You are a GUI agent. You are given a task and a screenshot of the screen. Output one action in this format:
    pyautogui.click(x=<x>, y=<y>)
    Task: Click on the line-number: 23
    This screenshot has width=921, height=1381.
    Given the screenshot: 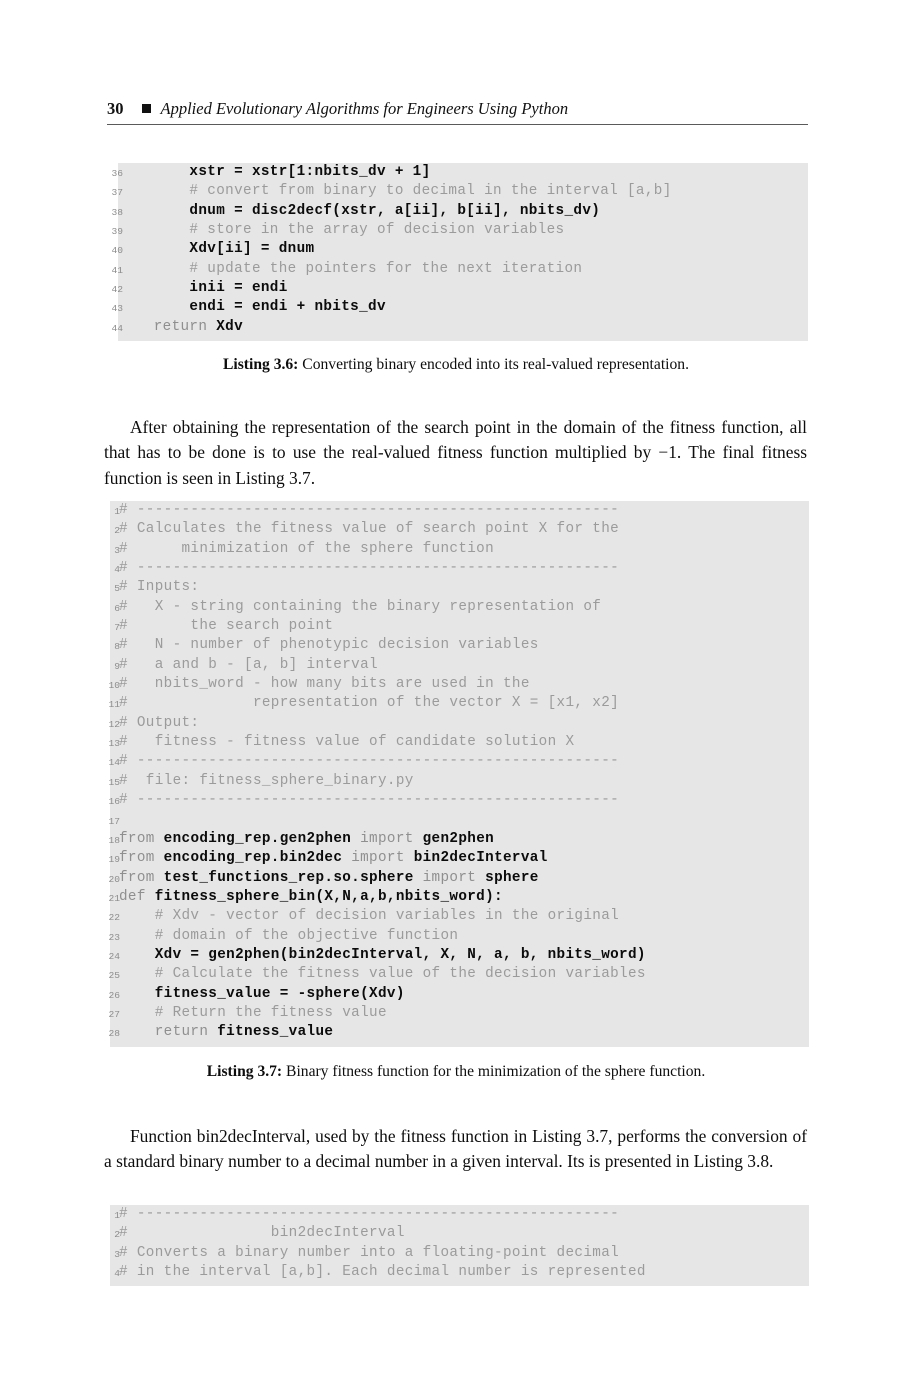 What is the action you would take?
    pyautogui.click(x=114, y=937)
    